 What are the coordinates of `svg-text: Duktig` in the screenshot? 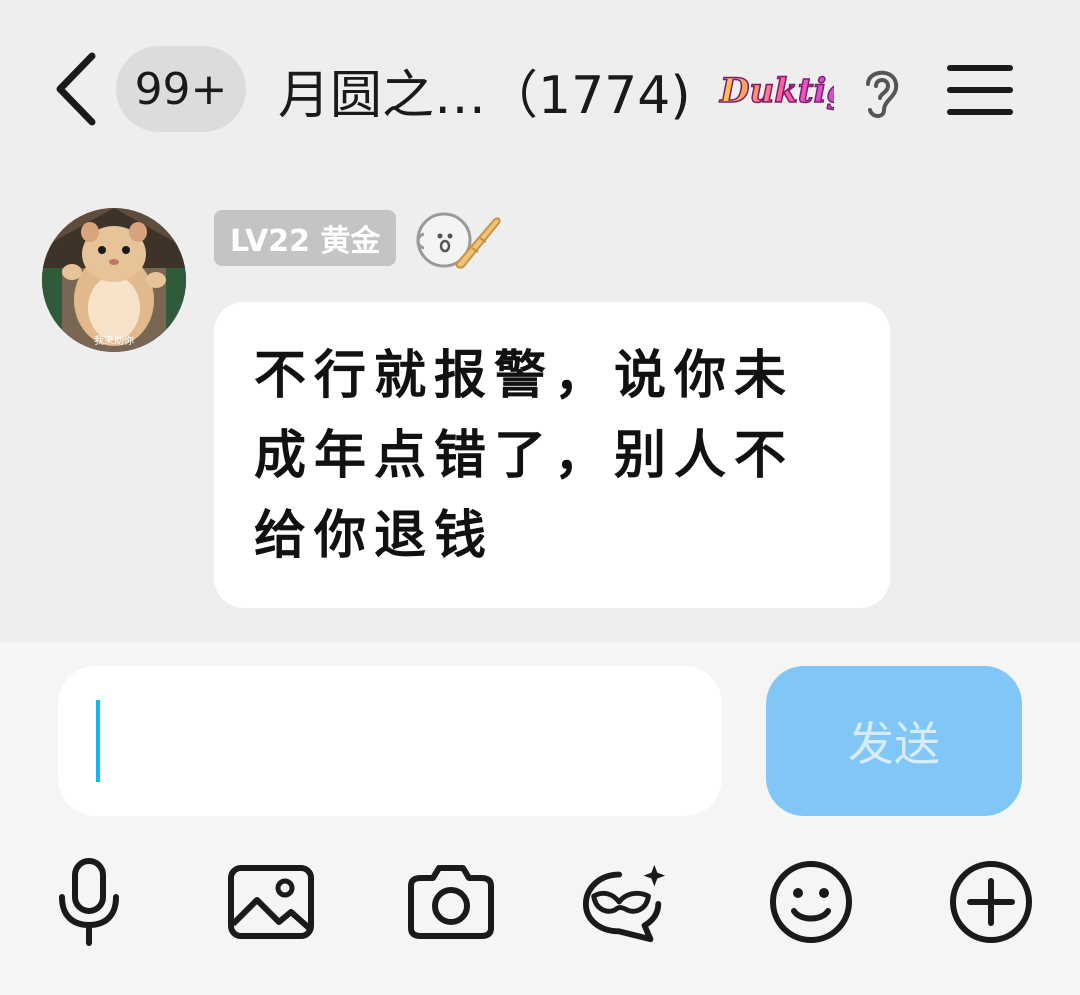 It's located at (776, 91).